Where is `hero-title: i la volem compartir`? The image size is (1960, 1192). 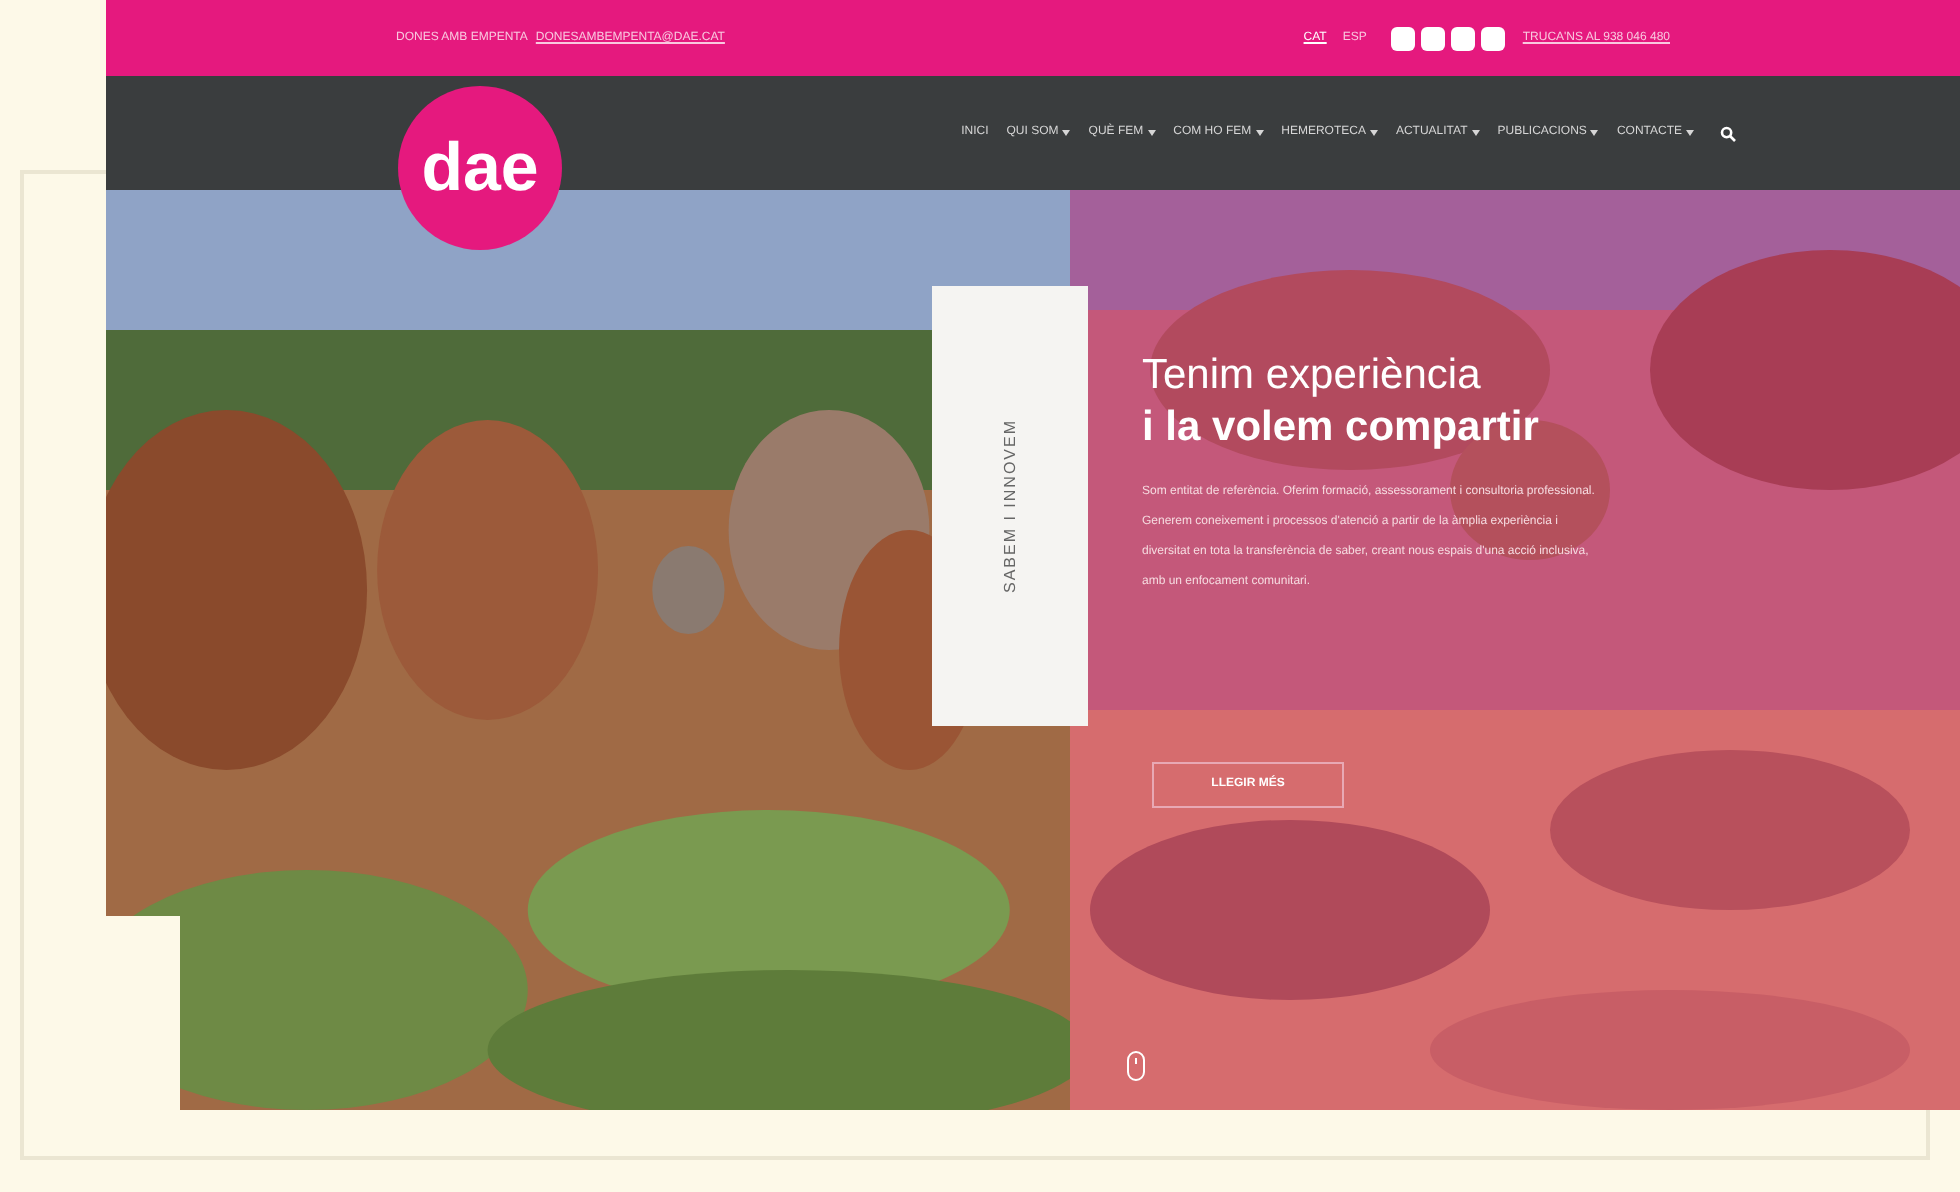
hero-title: i la volem compartir is located at coordinates (1341, 428).